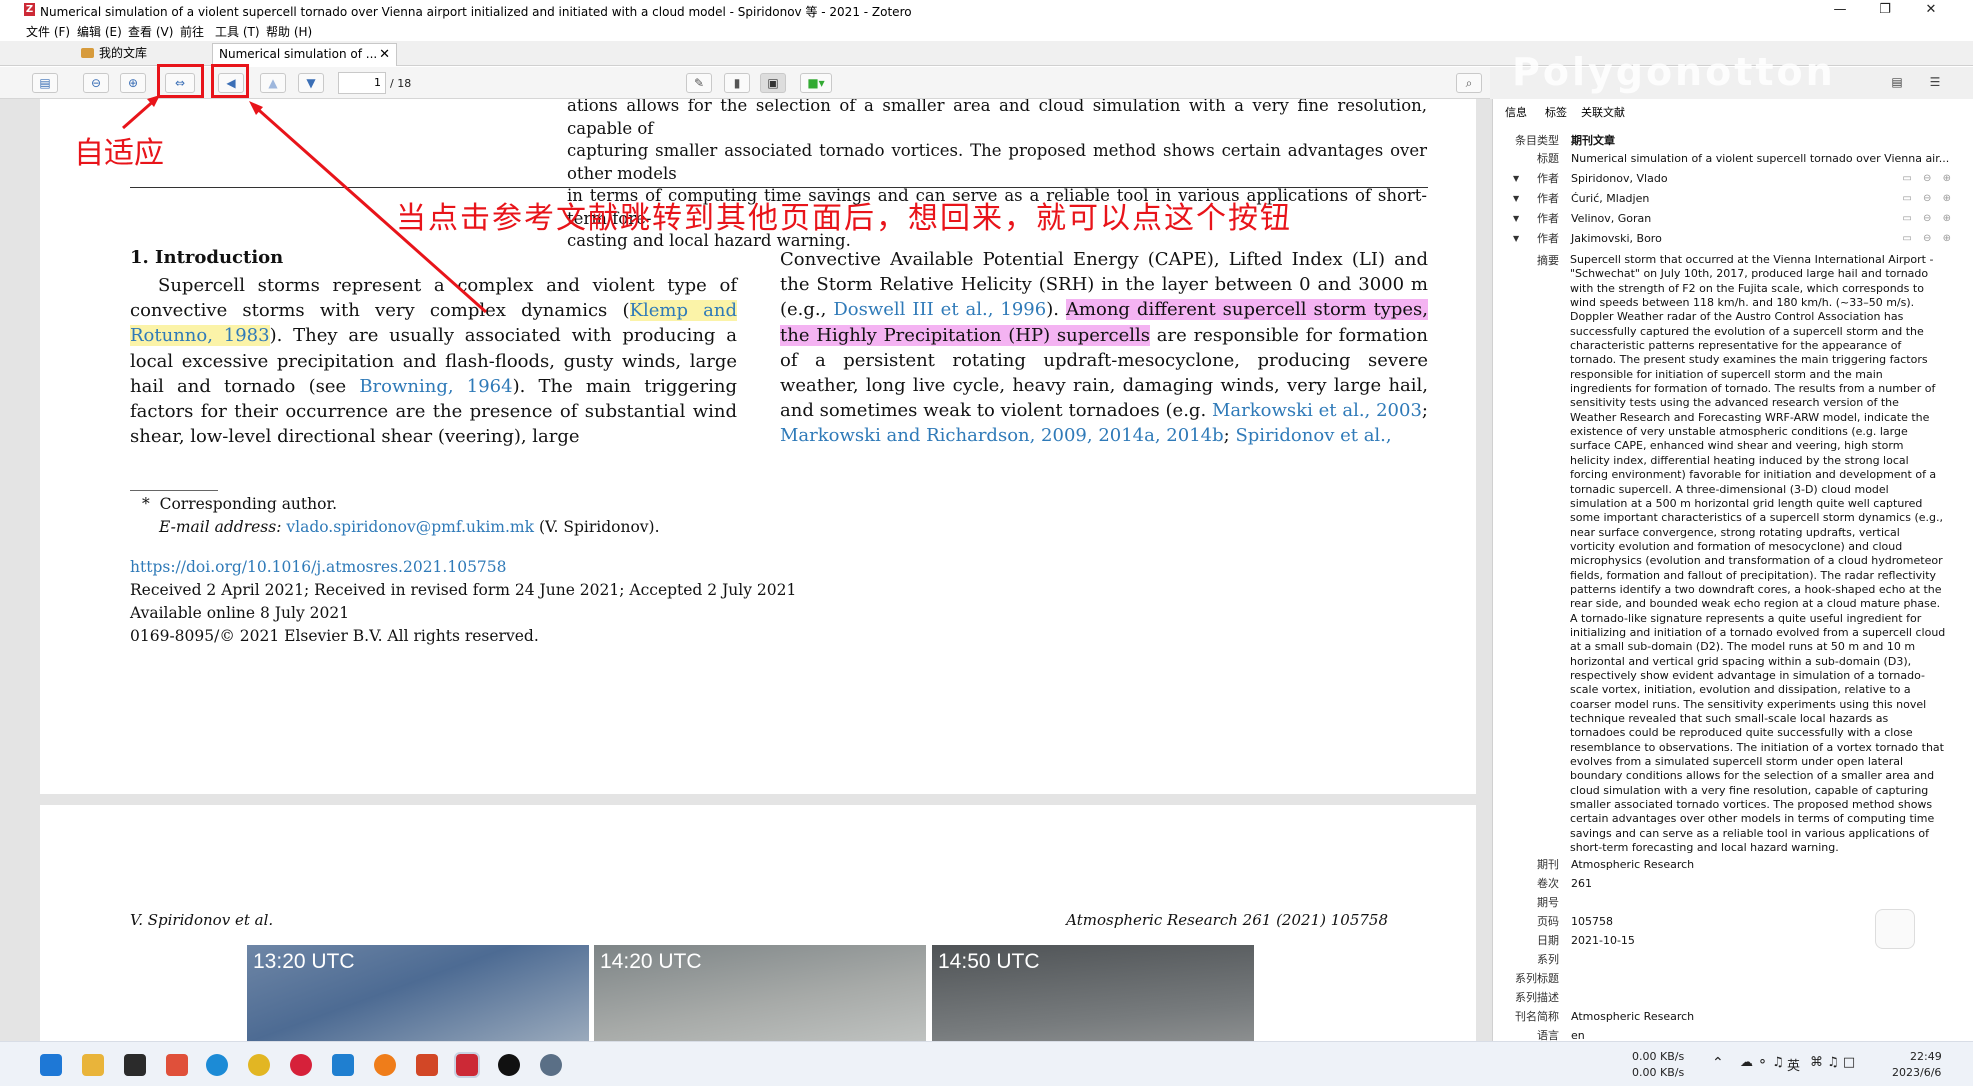  I want to click on settings-icon, so click(551, 1065).